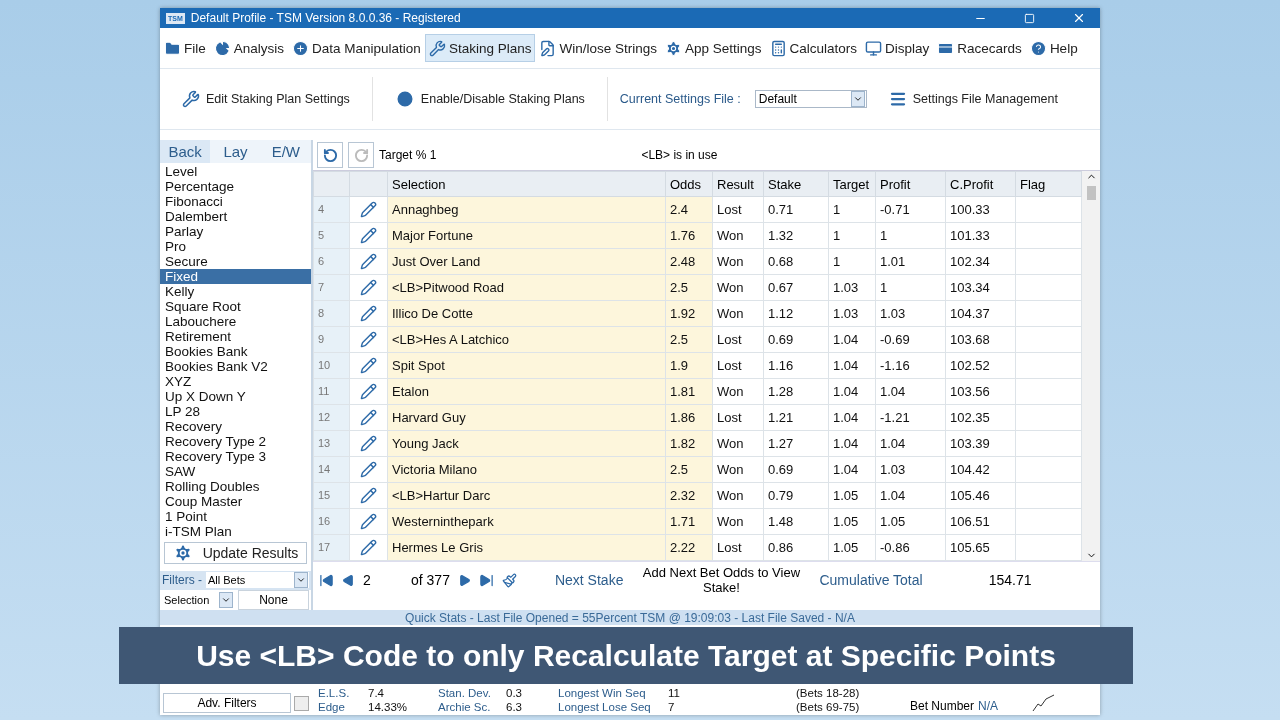  What do you see at coordinates (526, 417) in the screenshot?
I see `table-cell: Harvard Guy` at bounding box center [526, 417].